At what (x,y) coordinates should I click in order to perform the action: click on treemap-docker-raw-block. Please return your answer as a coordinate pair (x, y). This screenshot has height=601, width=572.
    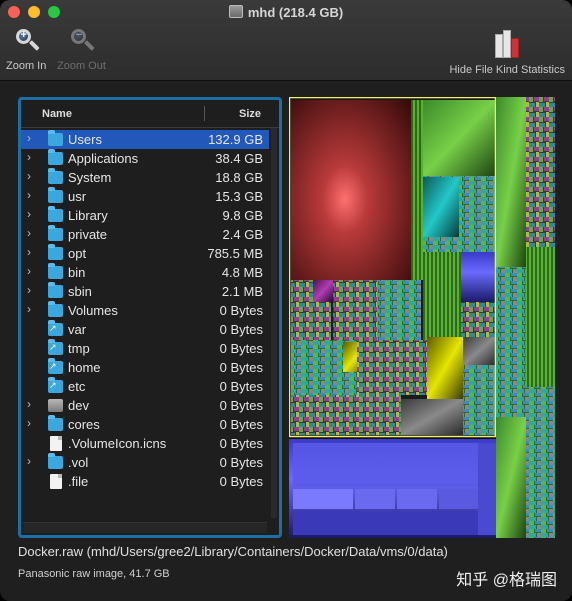
    Looking at the image, I should click on (351, 190).